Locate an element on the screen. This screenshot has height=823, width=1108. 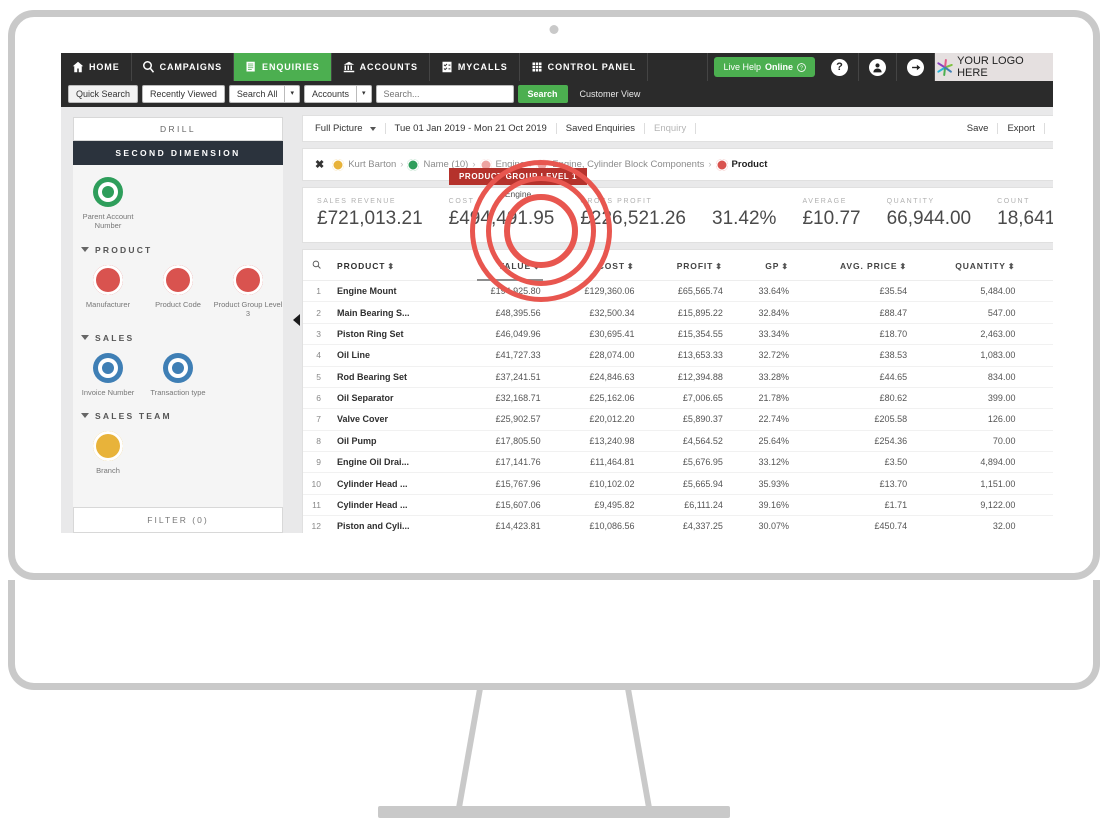
search-input is located at coordinates (444, 94).